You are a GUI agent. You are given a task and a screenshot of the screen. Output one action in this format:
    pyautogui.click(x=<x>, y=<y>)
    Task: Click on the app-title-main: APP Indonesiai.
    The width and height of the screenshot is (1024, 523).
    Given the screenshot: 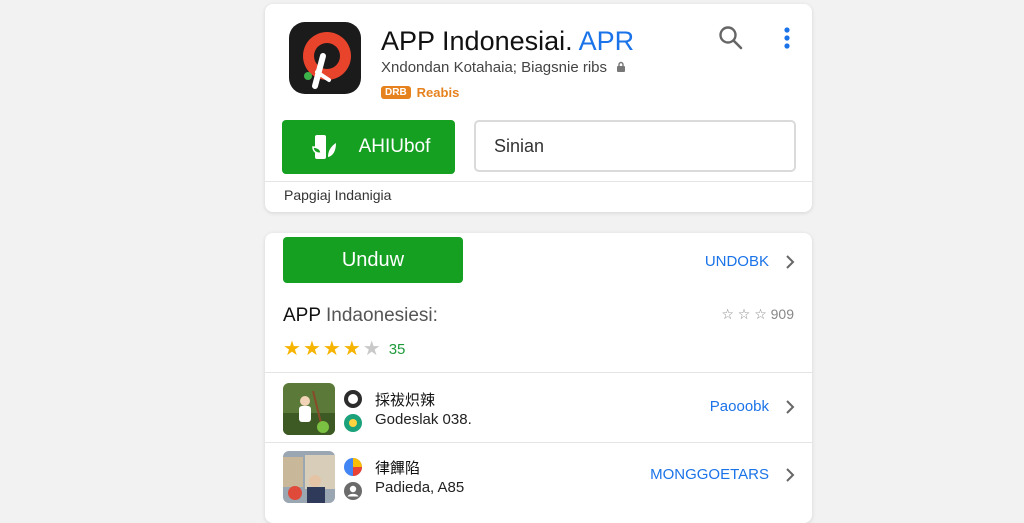 What is the action you would take?
    pyautogui.click(x=477, y=41)
    